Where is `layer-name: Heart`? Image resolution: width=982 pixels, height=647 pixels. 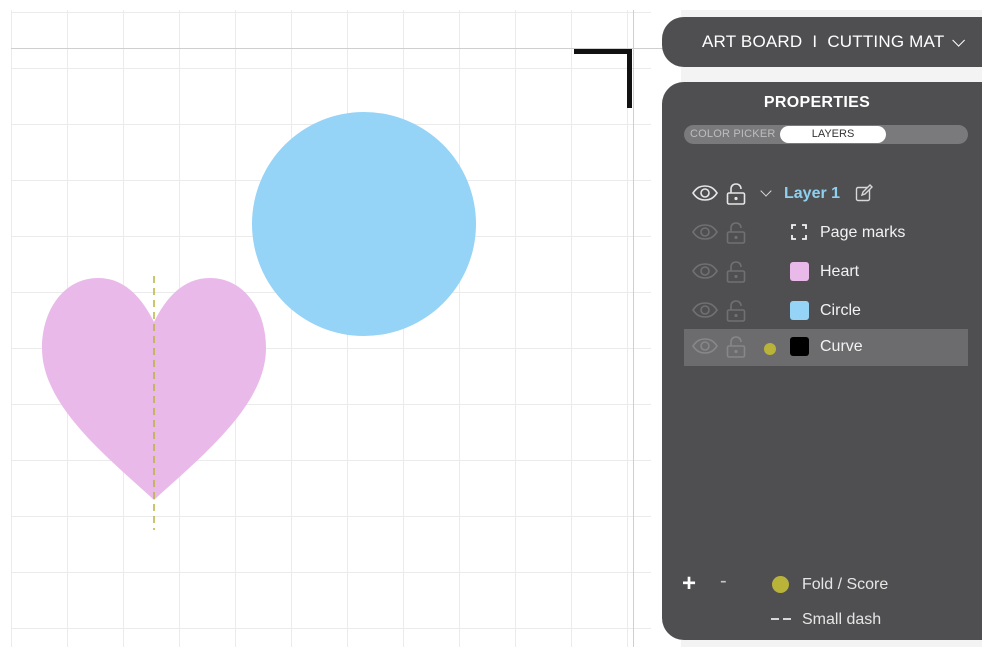 layer-name: Heart is located at coordinates (840, 271).